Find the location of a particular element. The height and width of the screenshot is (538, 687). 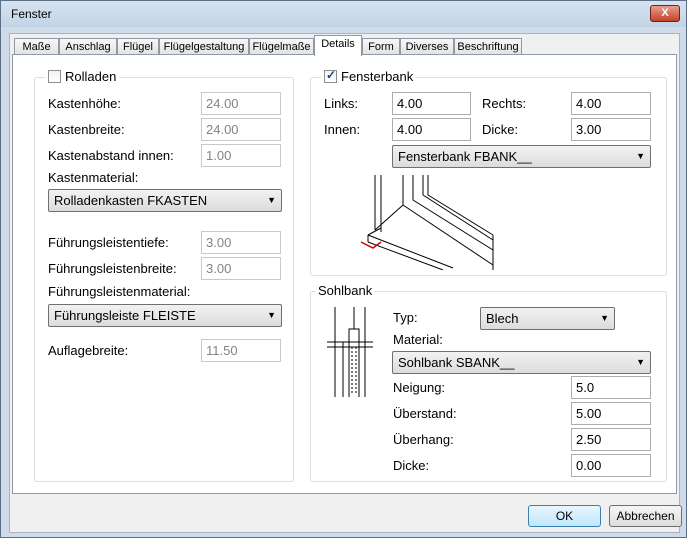

sb-dicke-field: 0.00 is located at coordinates (611, 465).